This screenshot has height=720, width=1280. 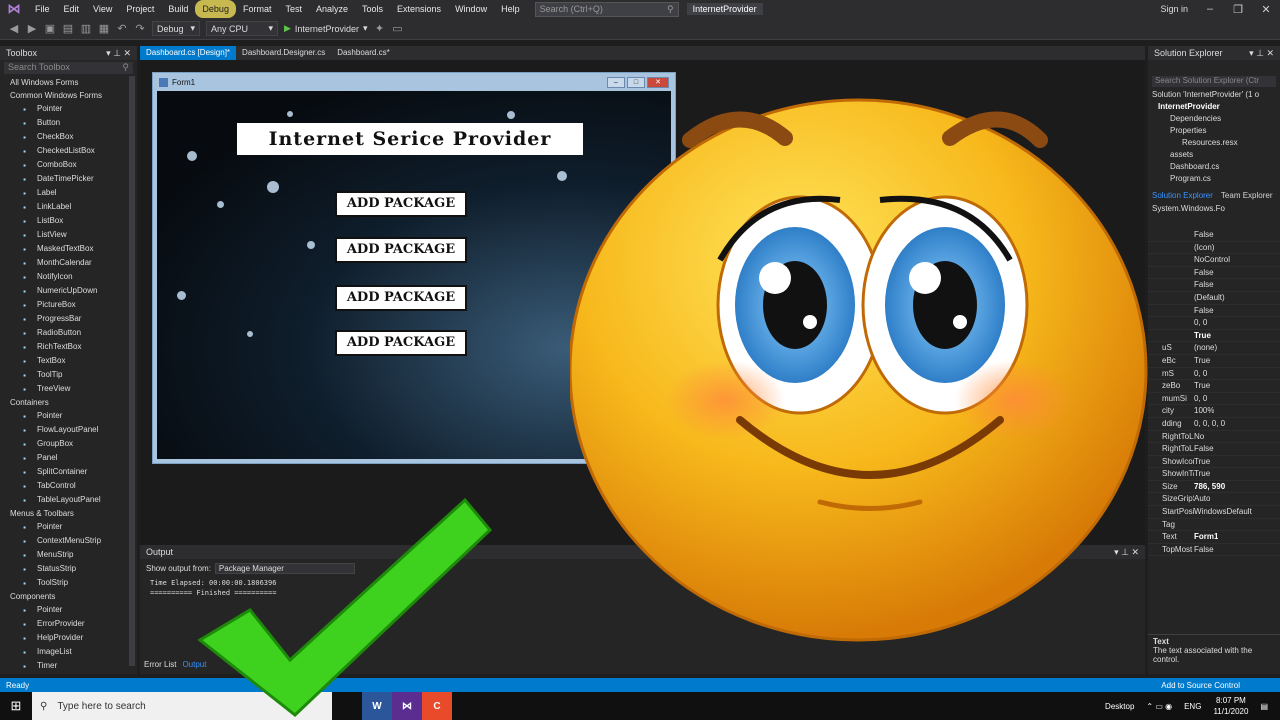 What do you see at coordinates (68, 652) in the screenshot?
I see `toolbox-item-imagelist: ▪ ImageList` at bounding box center [68, 652].